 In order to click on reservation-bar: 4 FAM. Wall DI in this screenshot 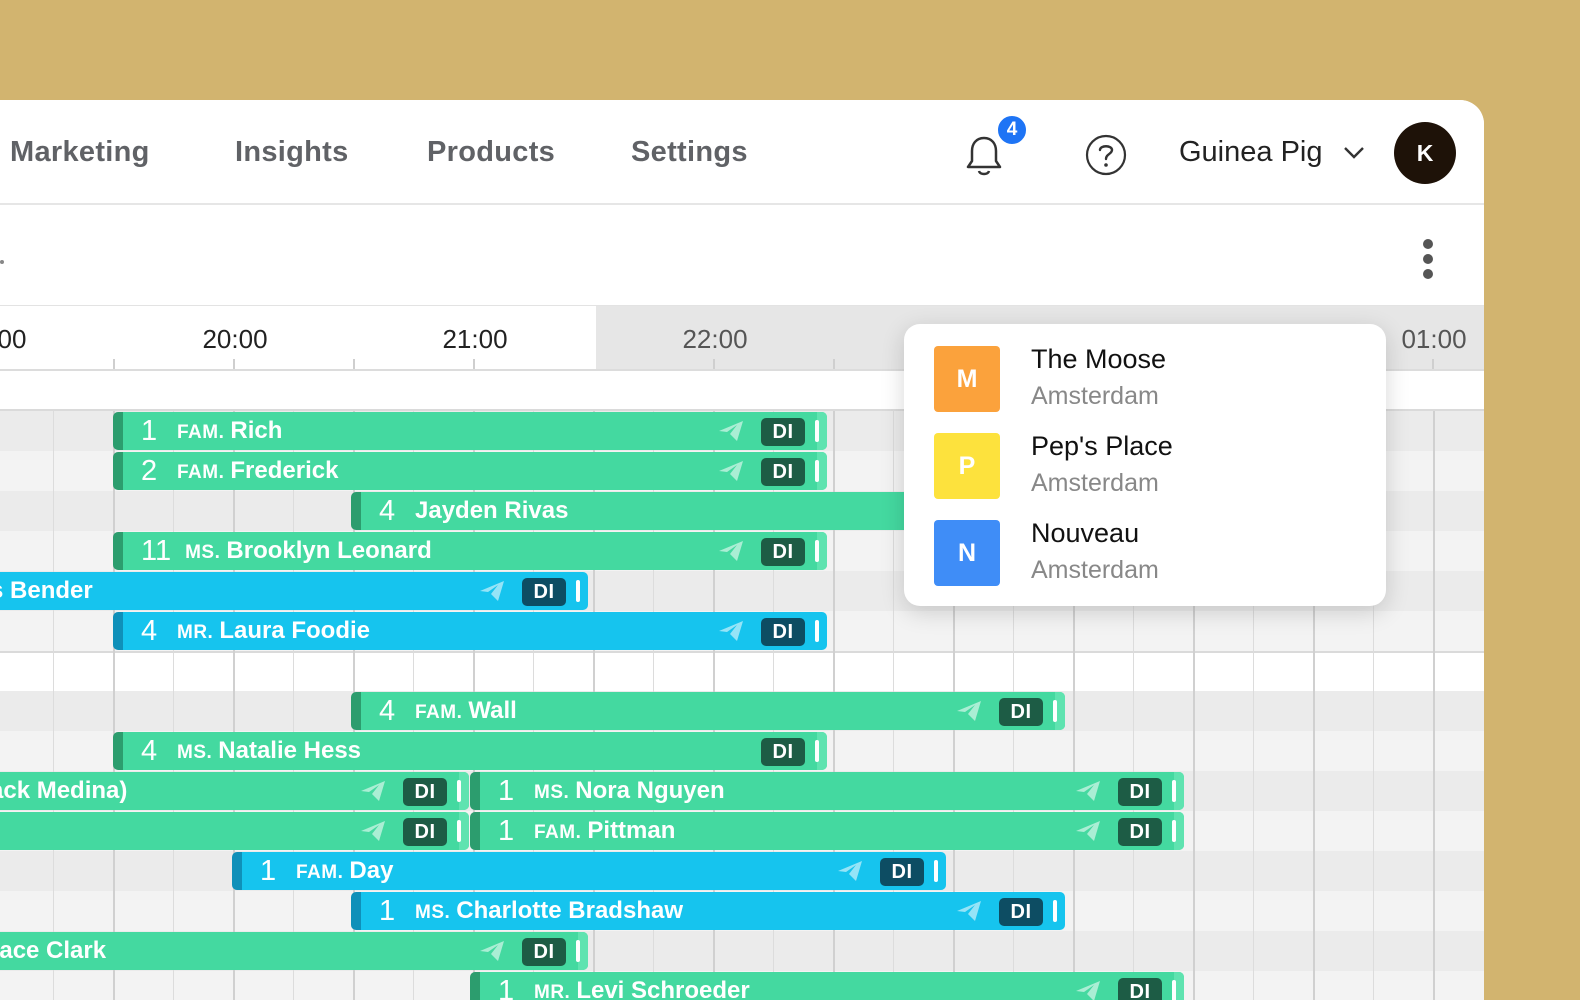, I will do `click(708, 711)`.